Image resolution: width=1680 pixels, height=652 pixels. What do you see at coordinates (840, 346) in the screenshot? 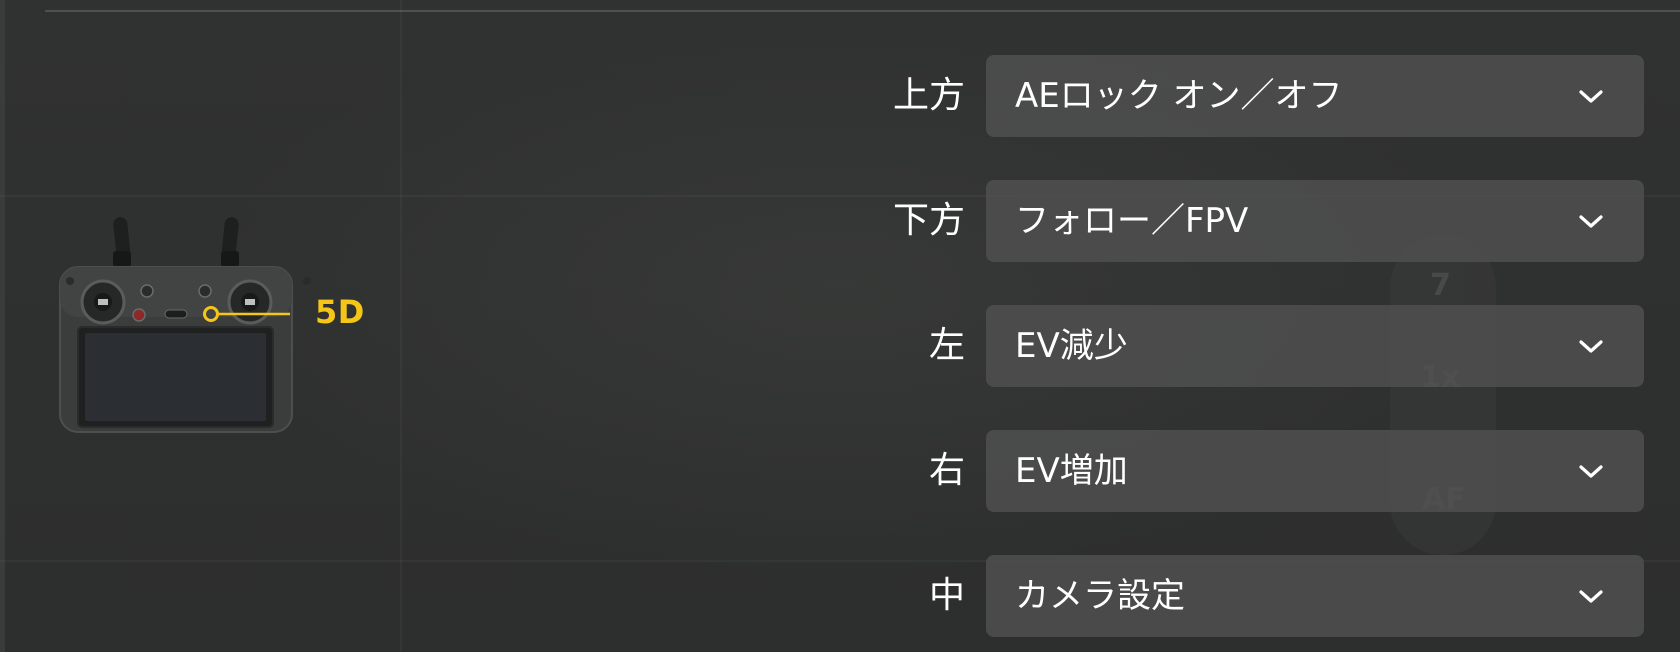
I see `setting-row-left: 左 EV減少` at bounding box center [840, 346].